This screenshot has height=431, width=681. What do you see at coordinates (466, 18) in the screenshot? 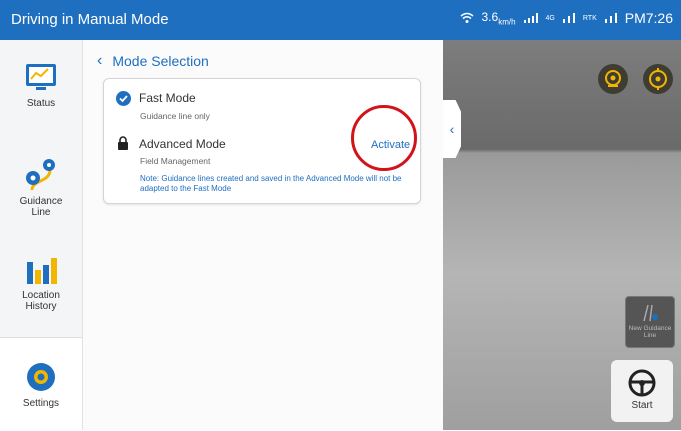
I see `wifi-icon` at bounding box center [466, 18].